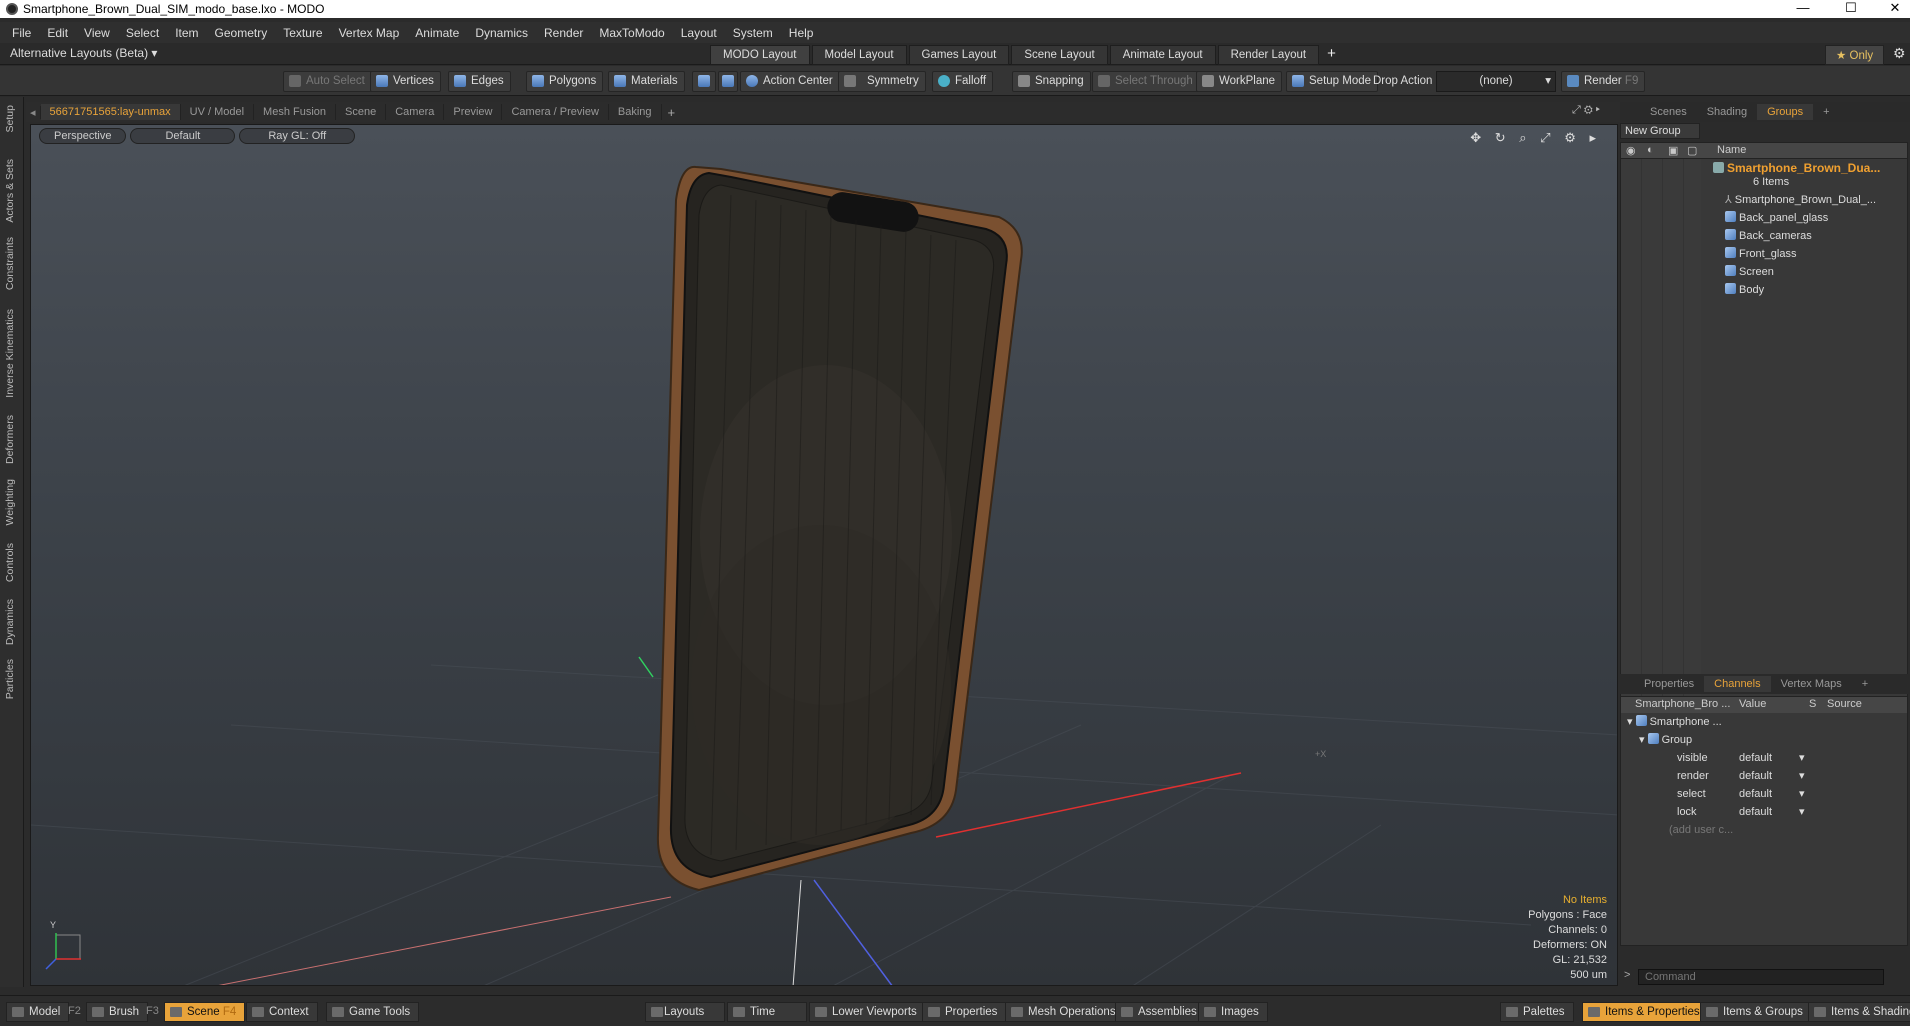  Describe the element at coordinates (415, 112) in the screenshot. I see `tab-camera: Camera` at that location.